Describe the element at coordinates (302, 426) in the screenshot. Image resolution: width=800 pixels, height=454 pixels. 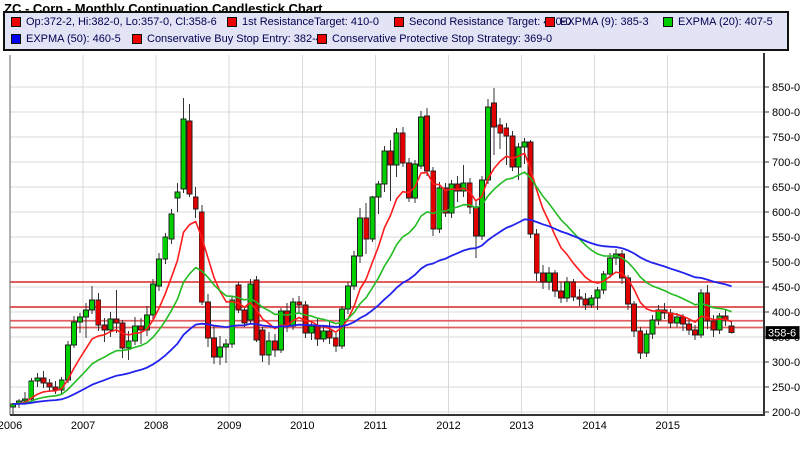
I see `x-tick-label: 2010` at that location.